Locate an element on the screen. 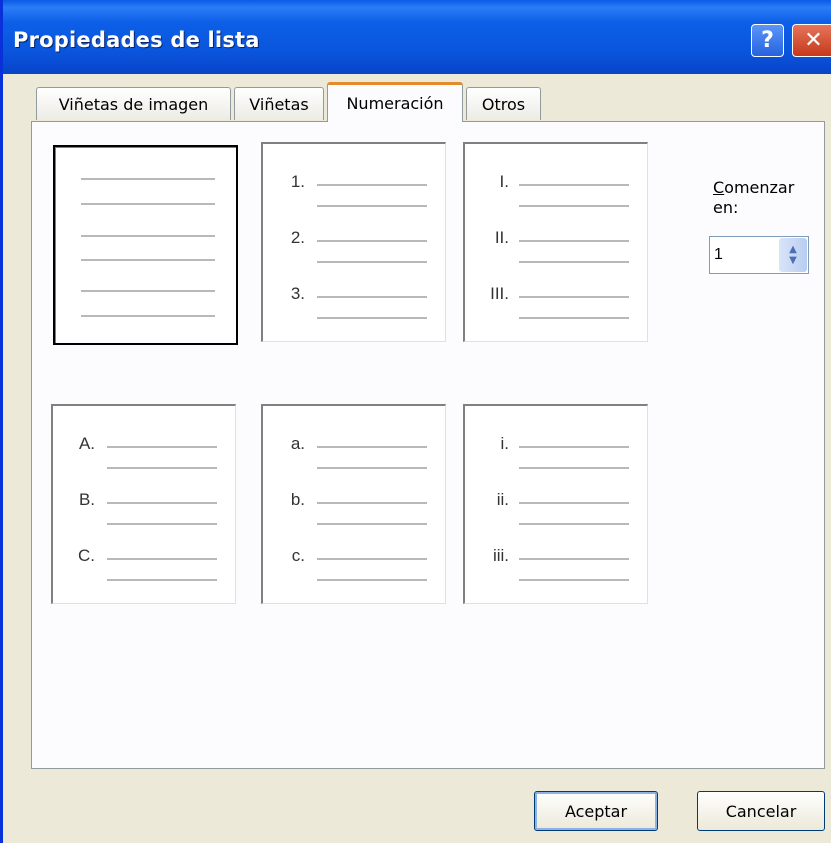 The image size is (831, 843). cancel-button: Cancelar is located at coordinates (761, 811).